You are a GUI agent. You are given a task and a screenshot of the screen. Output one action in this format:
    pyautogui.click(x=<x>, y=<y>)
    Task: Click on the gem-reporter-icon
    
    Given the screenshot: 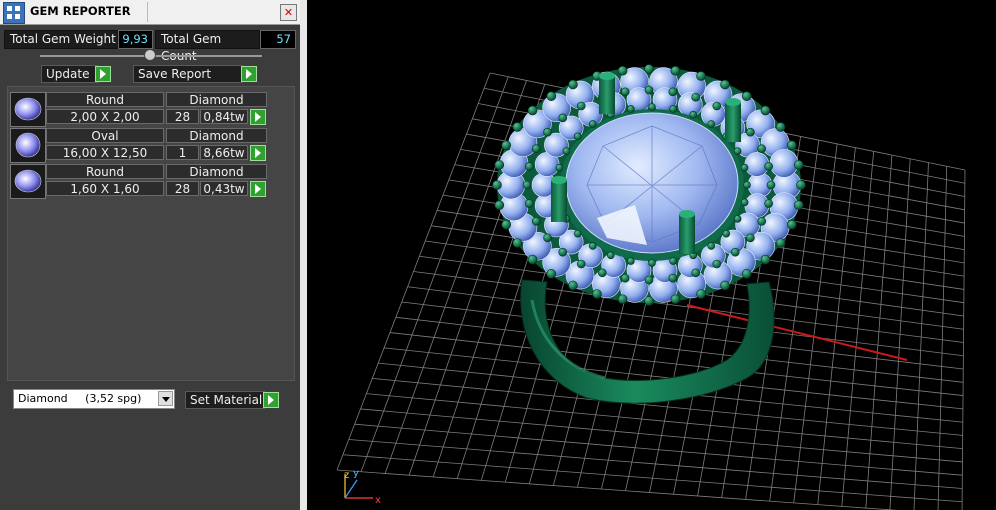 What is the action you would take?
    pyautogui.click(x=14, y=13)
    